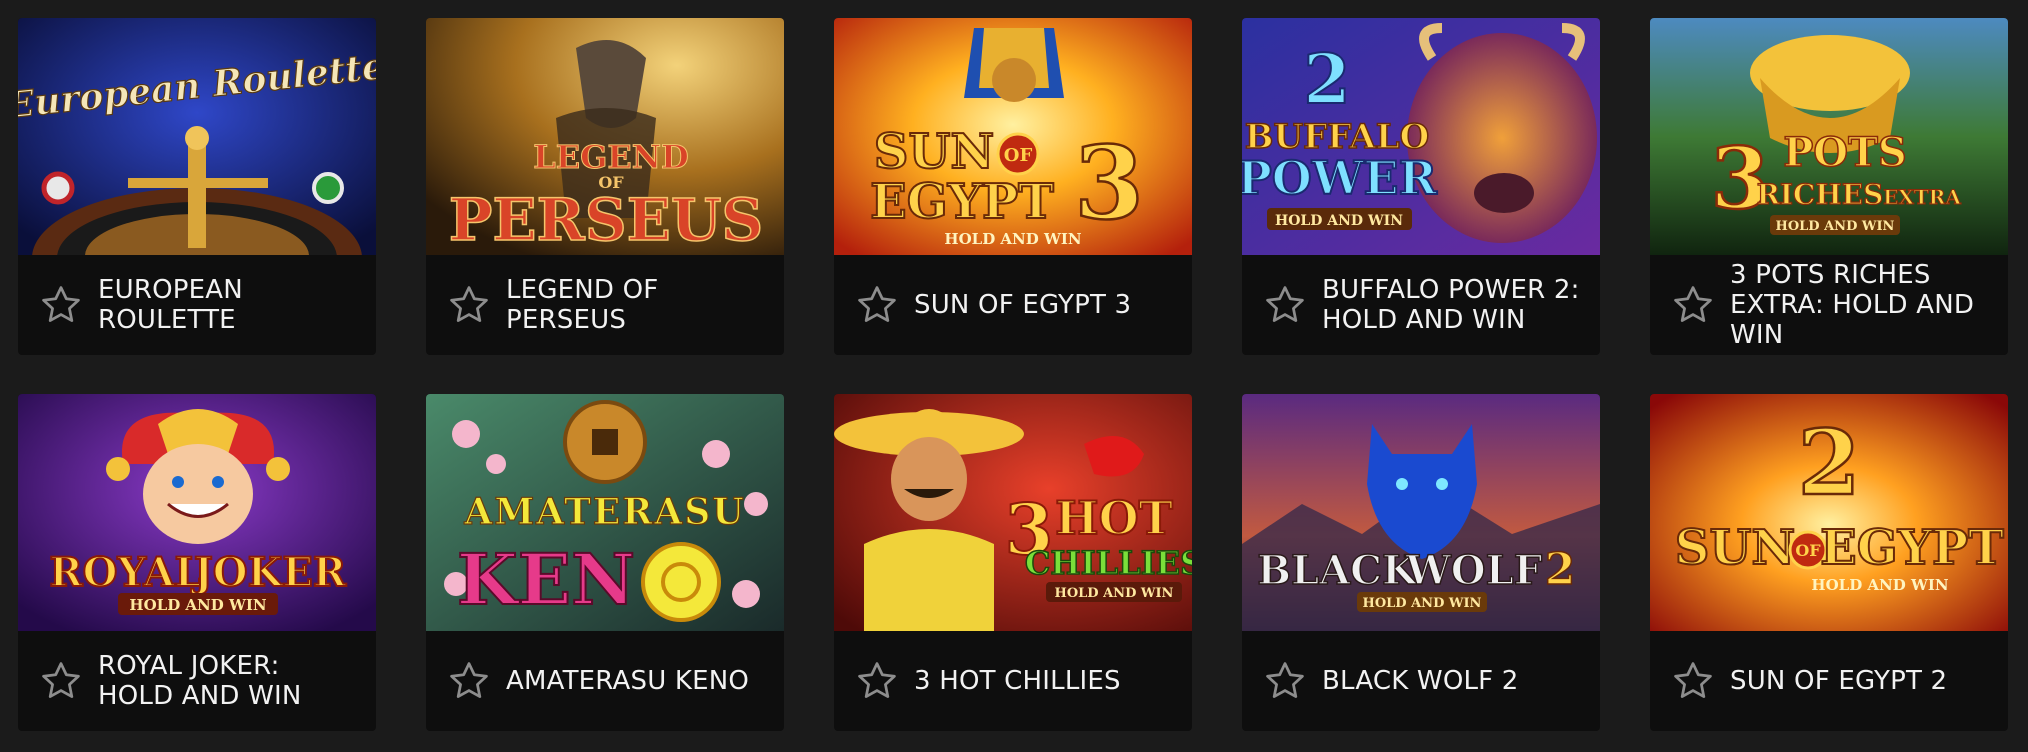 The height and width of the screenshot is (752, 2028). Describe the element at coordinates (1108, 563) in the screenshot. I see `art-title-3: CHILLIES` at that location.